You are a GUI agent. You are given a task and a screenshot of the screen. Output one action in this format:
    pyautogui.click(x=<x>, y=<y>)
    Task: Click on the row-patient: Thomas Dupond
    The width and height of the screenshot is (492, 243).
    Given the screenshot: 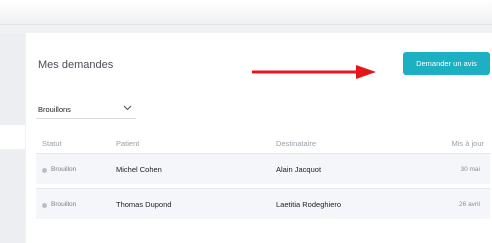 What is the action you would take?
    pyautogui.click(x=144, y=204)
    